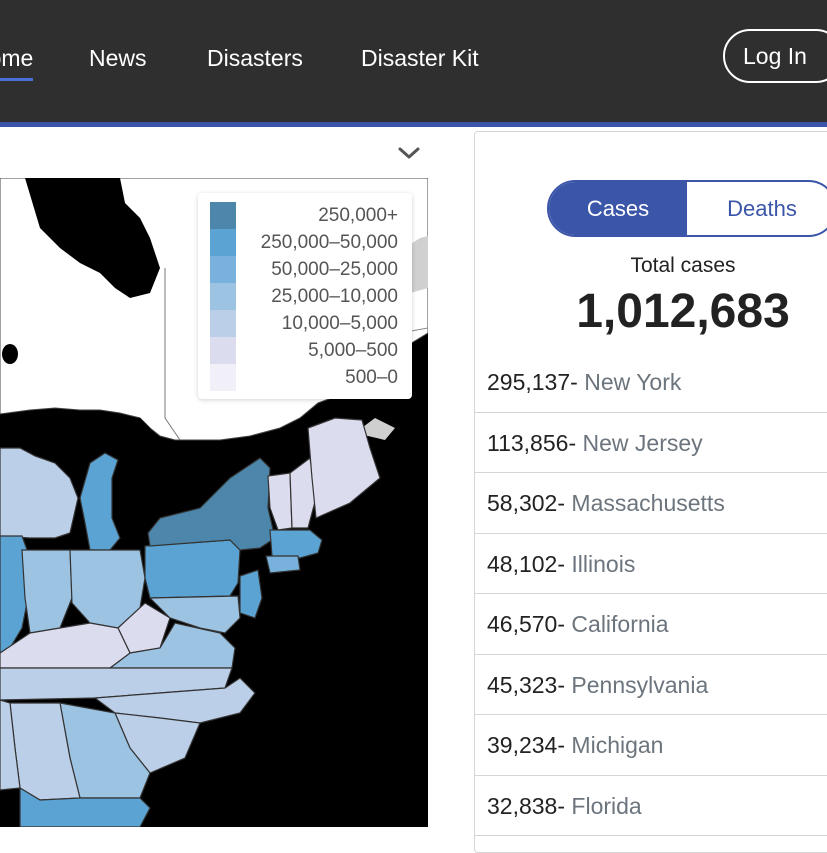 Image resolution: width=827 pixels, height=853 pixels. What do you see at coordinates (617, 745) in the screenshot?
I see `state-name: Michigan` at bounding box center [617, 745].